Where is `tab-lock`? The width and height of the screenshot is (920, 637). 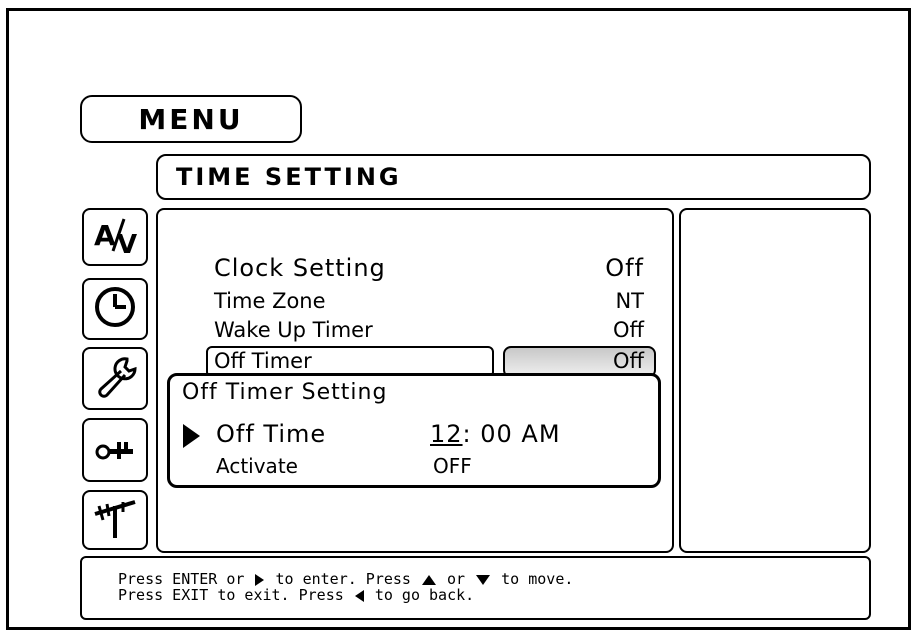 tab-lock is located at coordinates (115, 450).